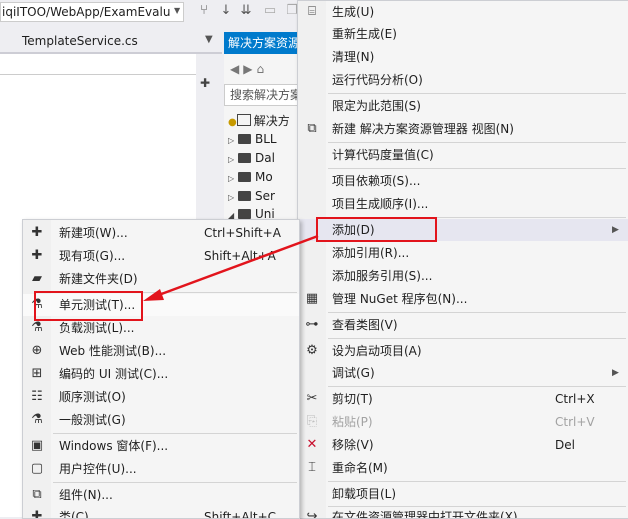 This screenshot has height=519, width=628. Describe the element at coordinates (231, 267) in the screenshot. I see `annotation-arrow` at that location.